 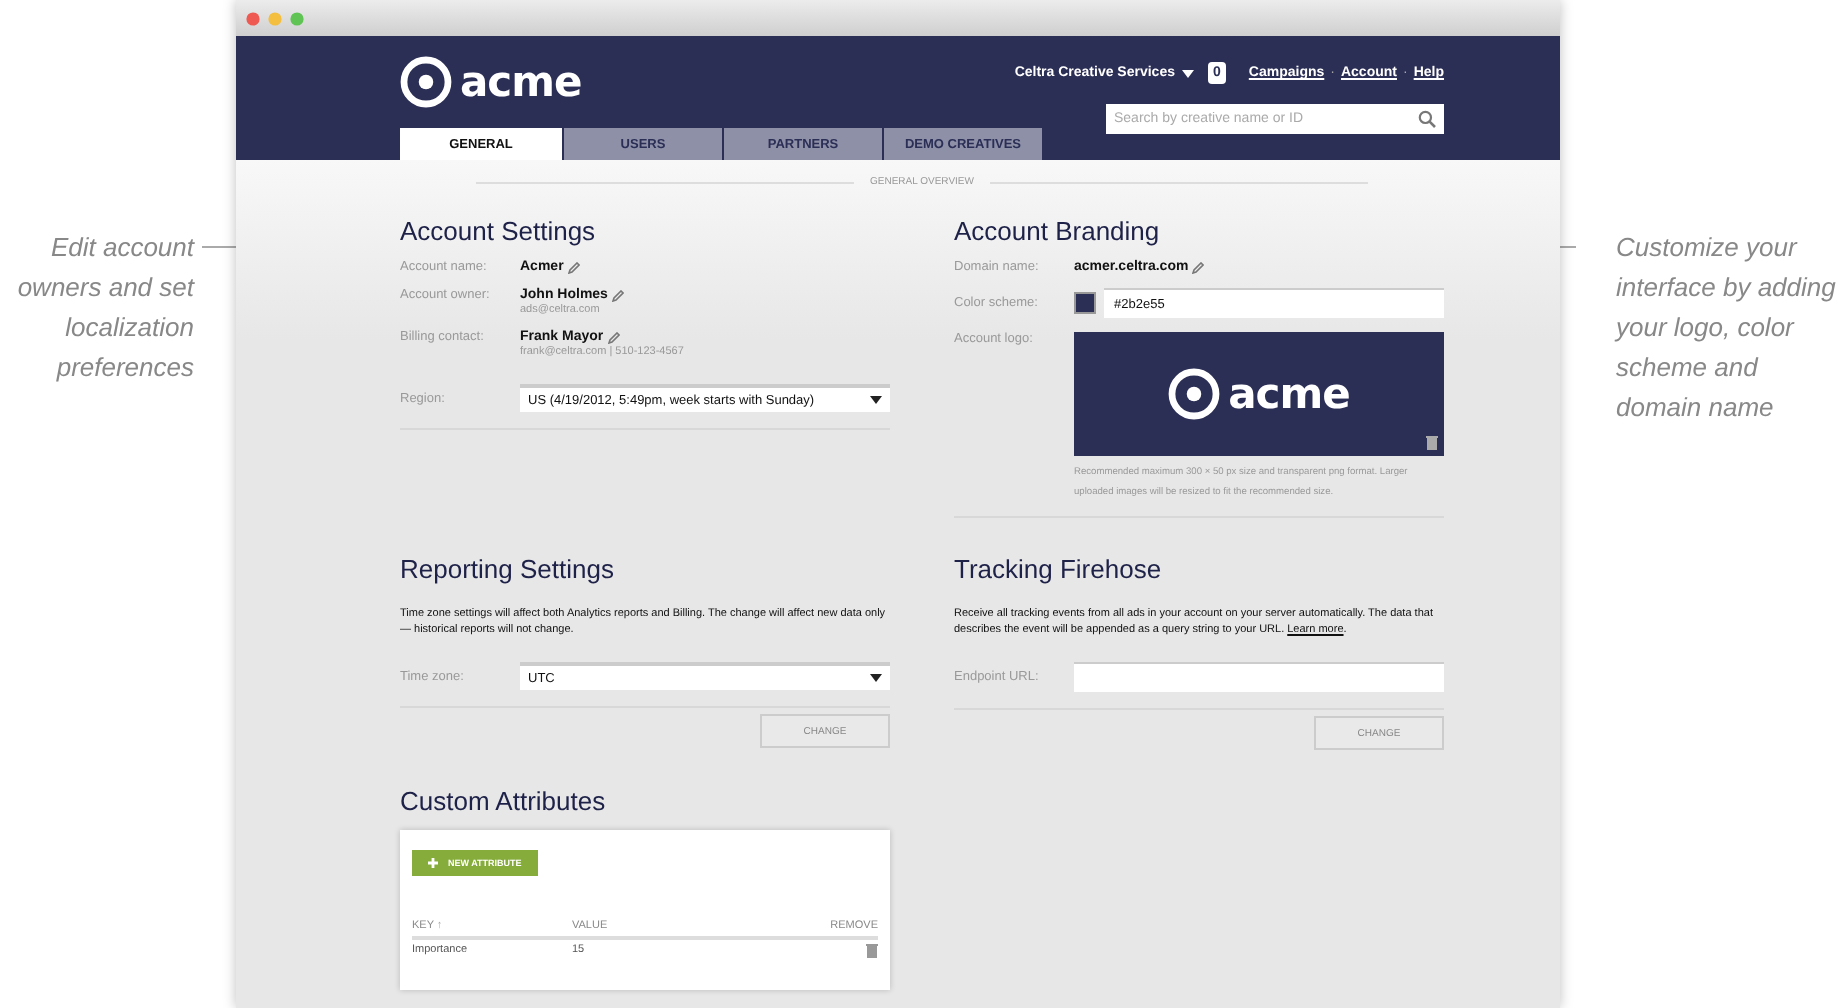 I want to click on annotation-text: Edit account owners and set localization preferences, so click(x=104, y=308).